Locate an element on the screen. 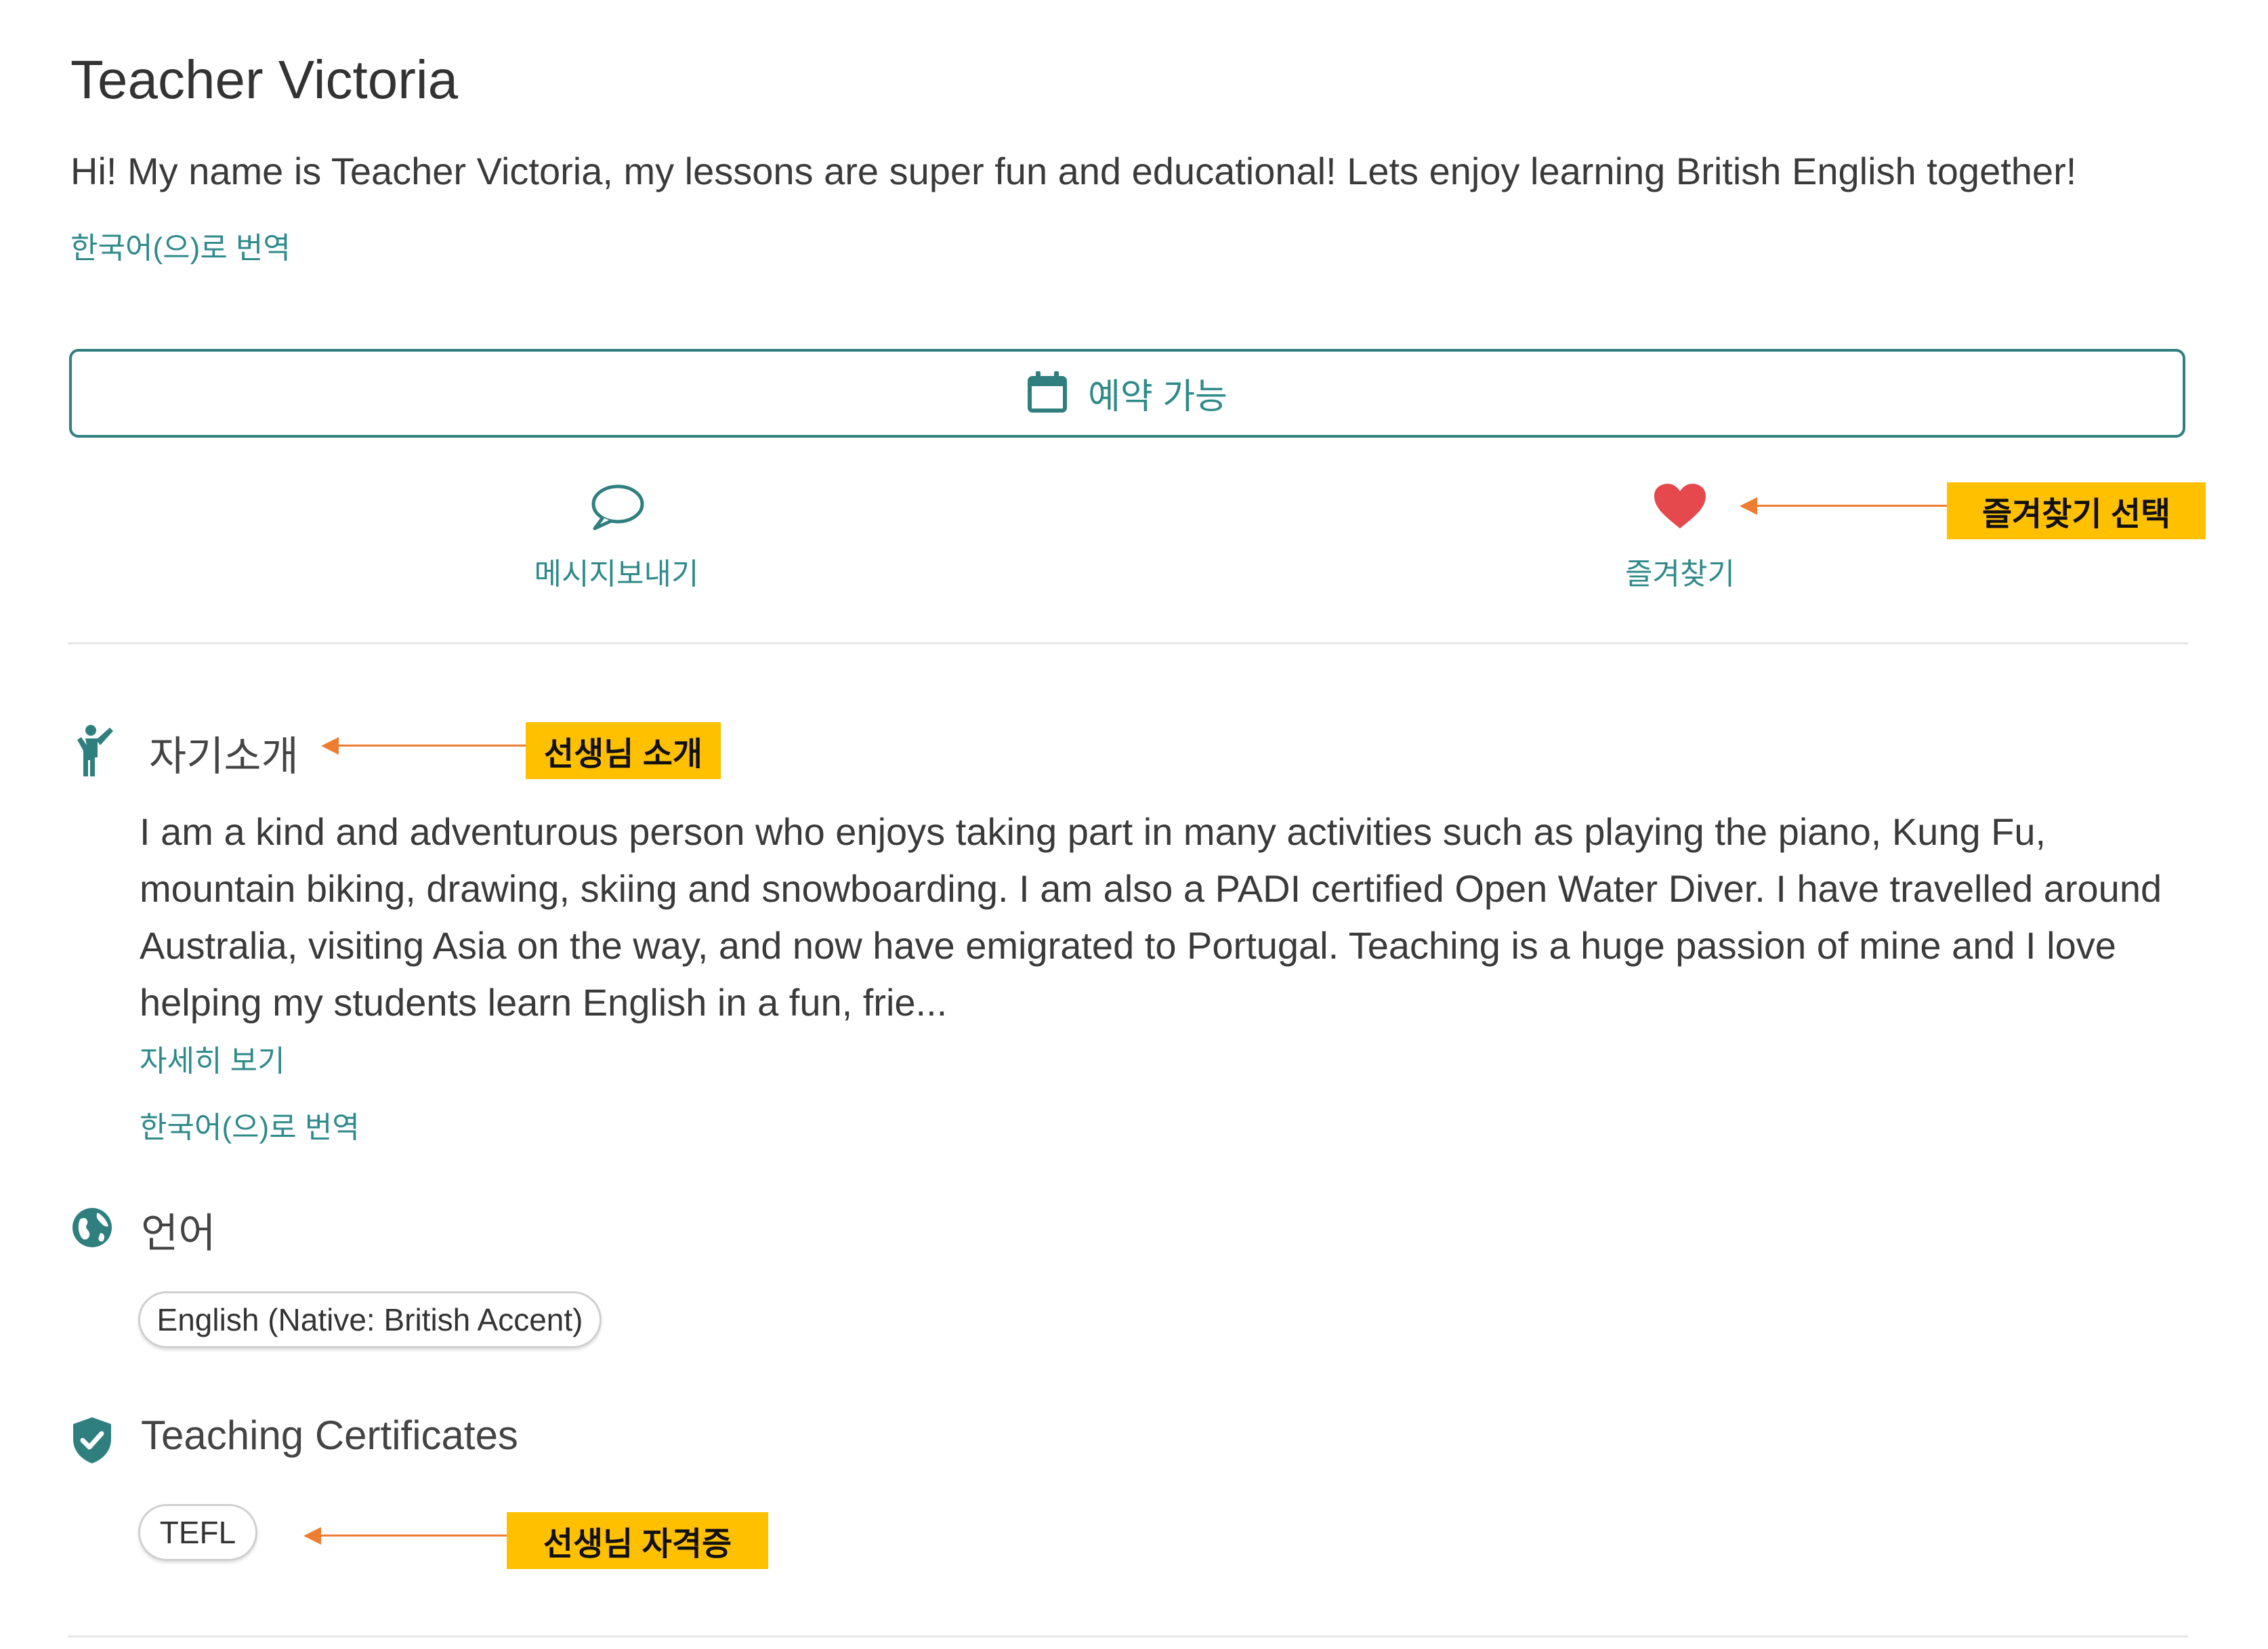  shield-check-icon is located at coordinates (92, 1442).